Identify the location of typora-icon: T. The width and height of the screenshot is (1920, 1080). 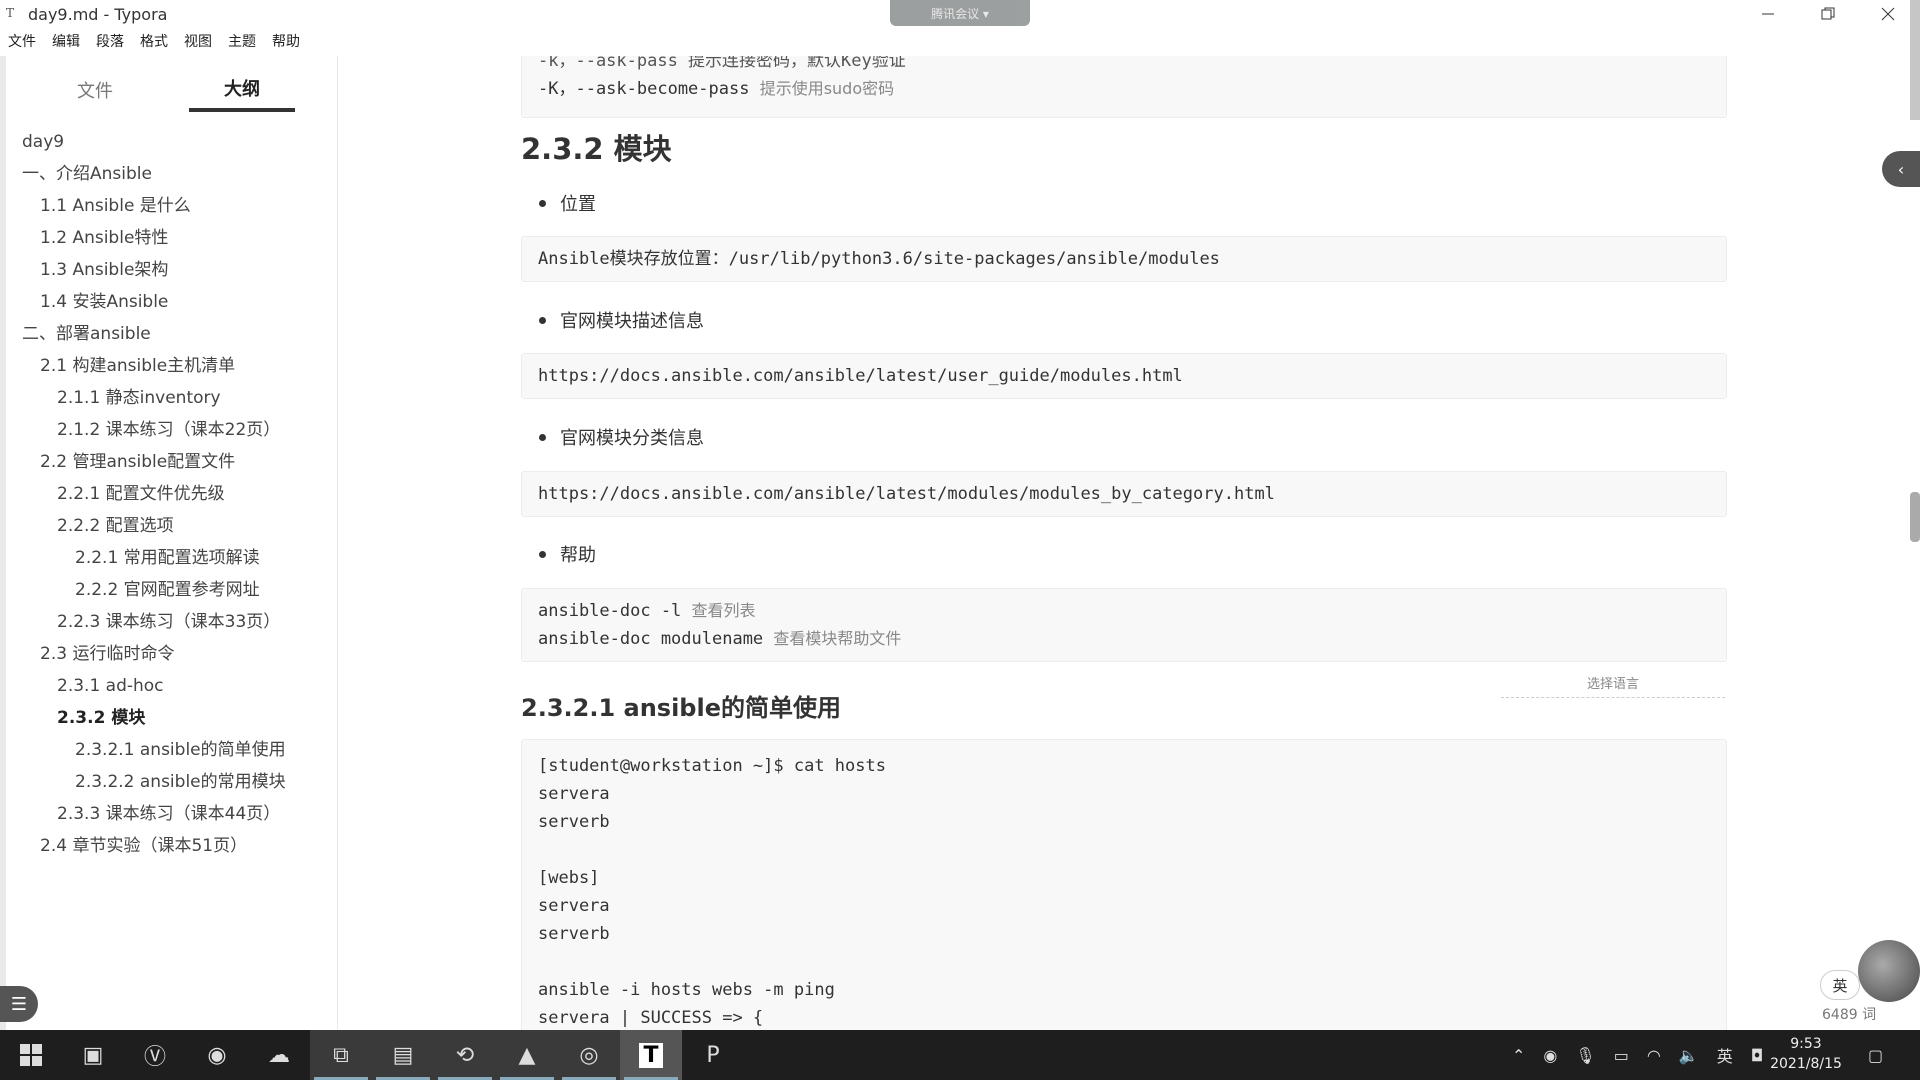
(651, 1055).